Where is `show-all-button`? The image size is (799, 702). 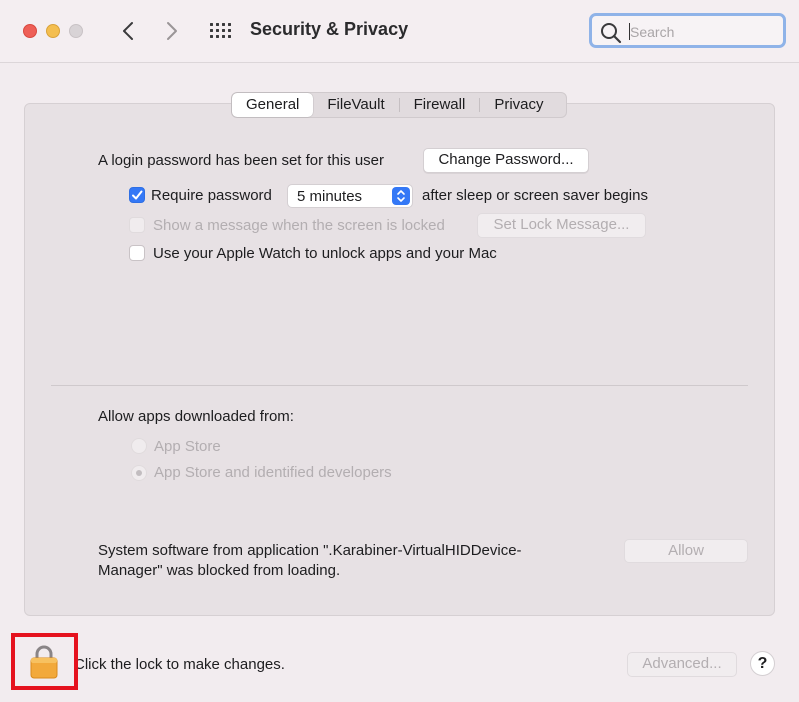
show-all-button is located at coordinates (222, 31).